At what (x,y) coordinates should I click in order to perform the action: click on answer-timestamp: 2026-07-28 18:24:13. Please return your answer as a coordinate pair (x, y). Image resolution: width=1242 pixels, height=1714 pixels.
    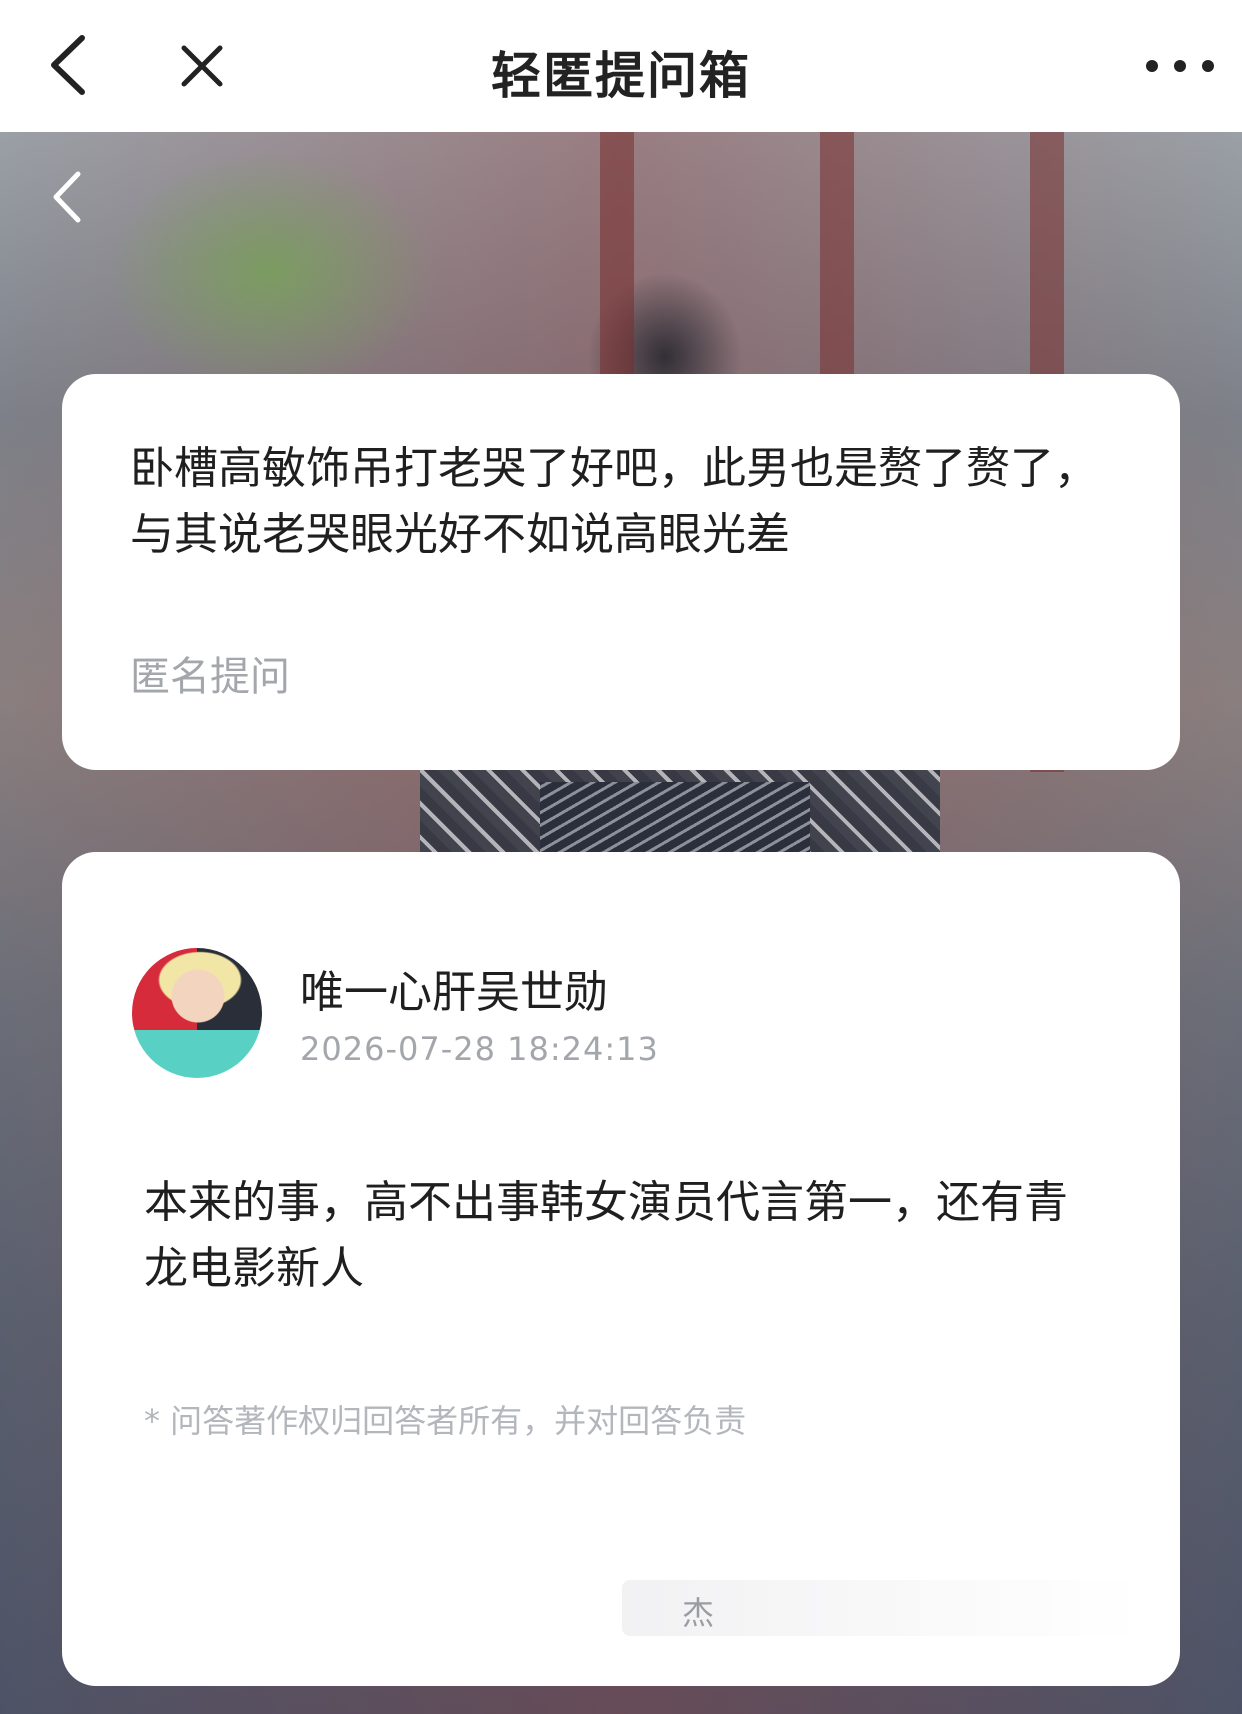
    Looking at the image, I should click on (479, 1049).